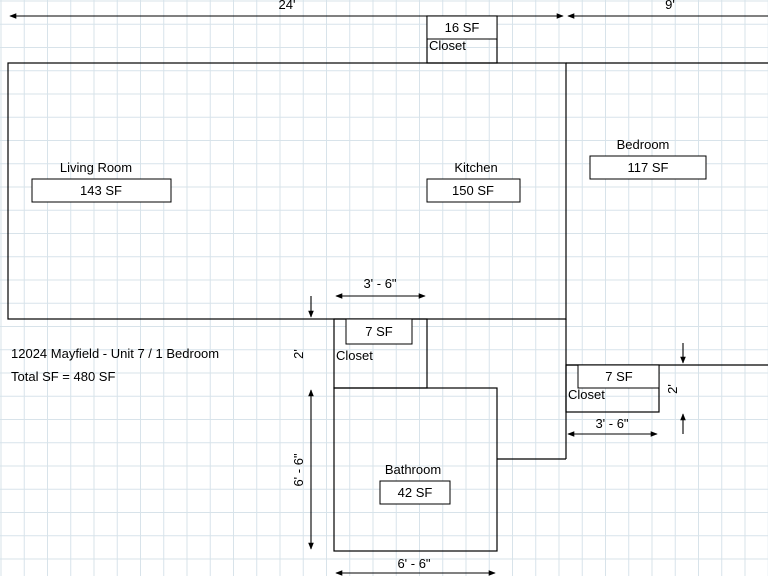 The width and height of the screenshot is (768, 576). I want to click on room-closet-right: 7 SF Closet, so click(614, 383).